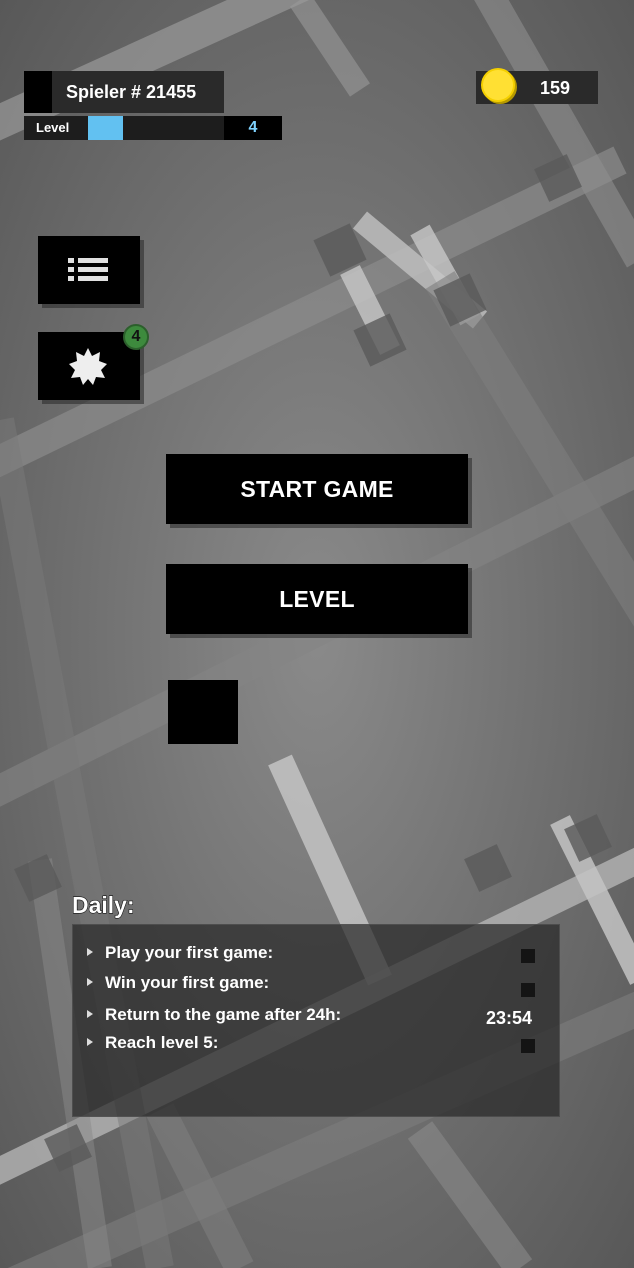 The height and width of the screenshot is (1268, 634). Describe the element at coordinates (555, 88) in the screenshot. I see `coin-value: 159` at that location.